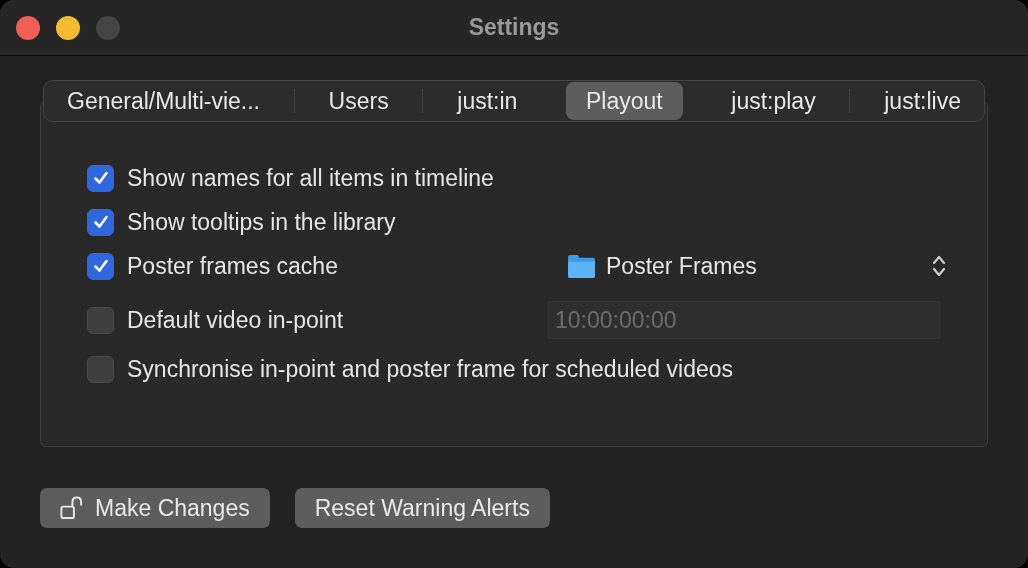 The image size is (1028, 568). What do you see at coordinates (430, 369) in the screenshot?
I see `option-label: Synchronise in-point and poster frame for scheduled videos` at bounding box center [430, 369].